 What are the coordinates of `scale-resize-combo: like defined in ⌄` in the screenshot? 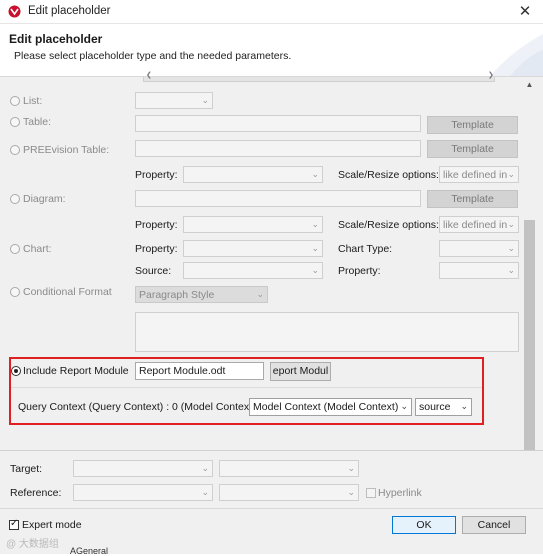 It's located at (479, 174).